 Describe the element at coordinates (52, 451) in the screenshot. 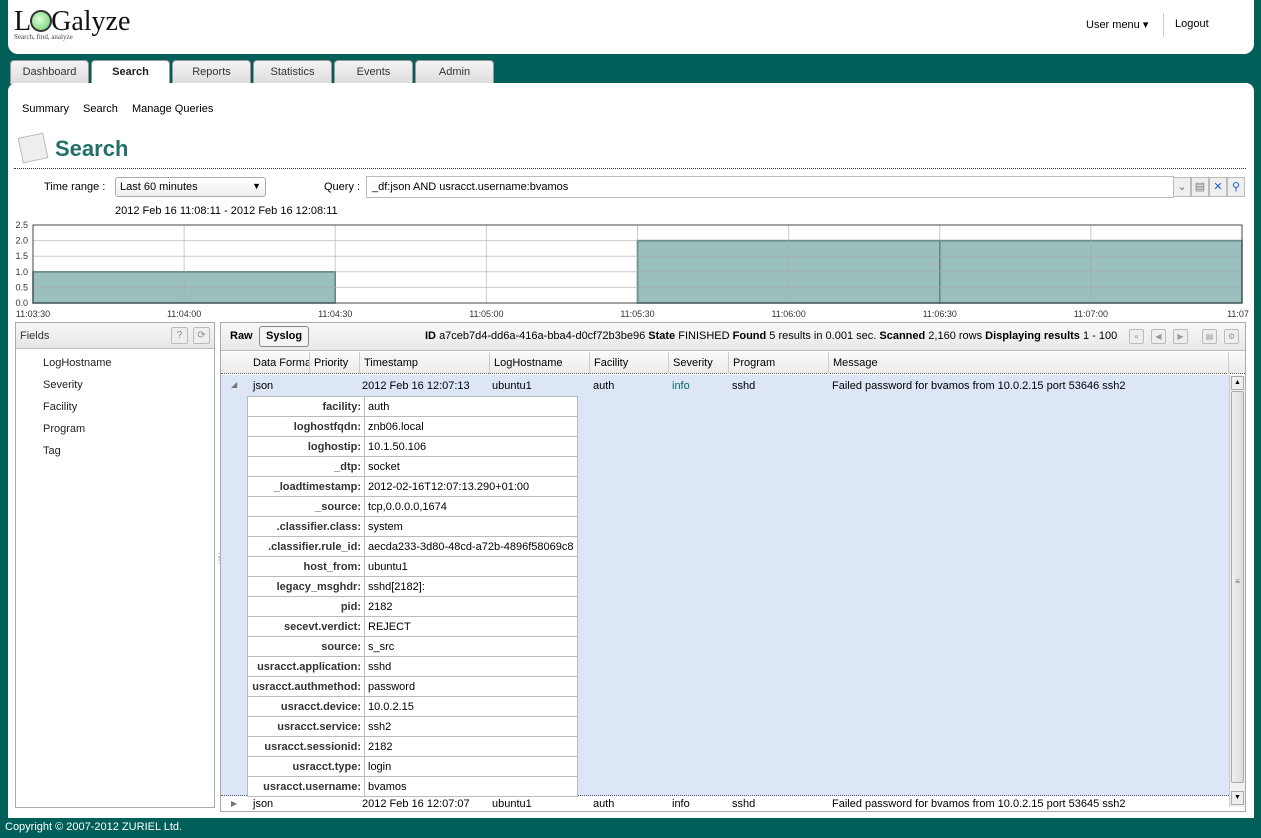

I see `field-item-tag: Tag` at that location.